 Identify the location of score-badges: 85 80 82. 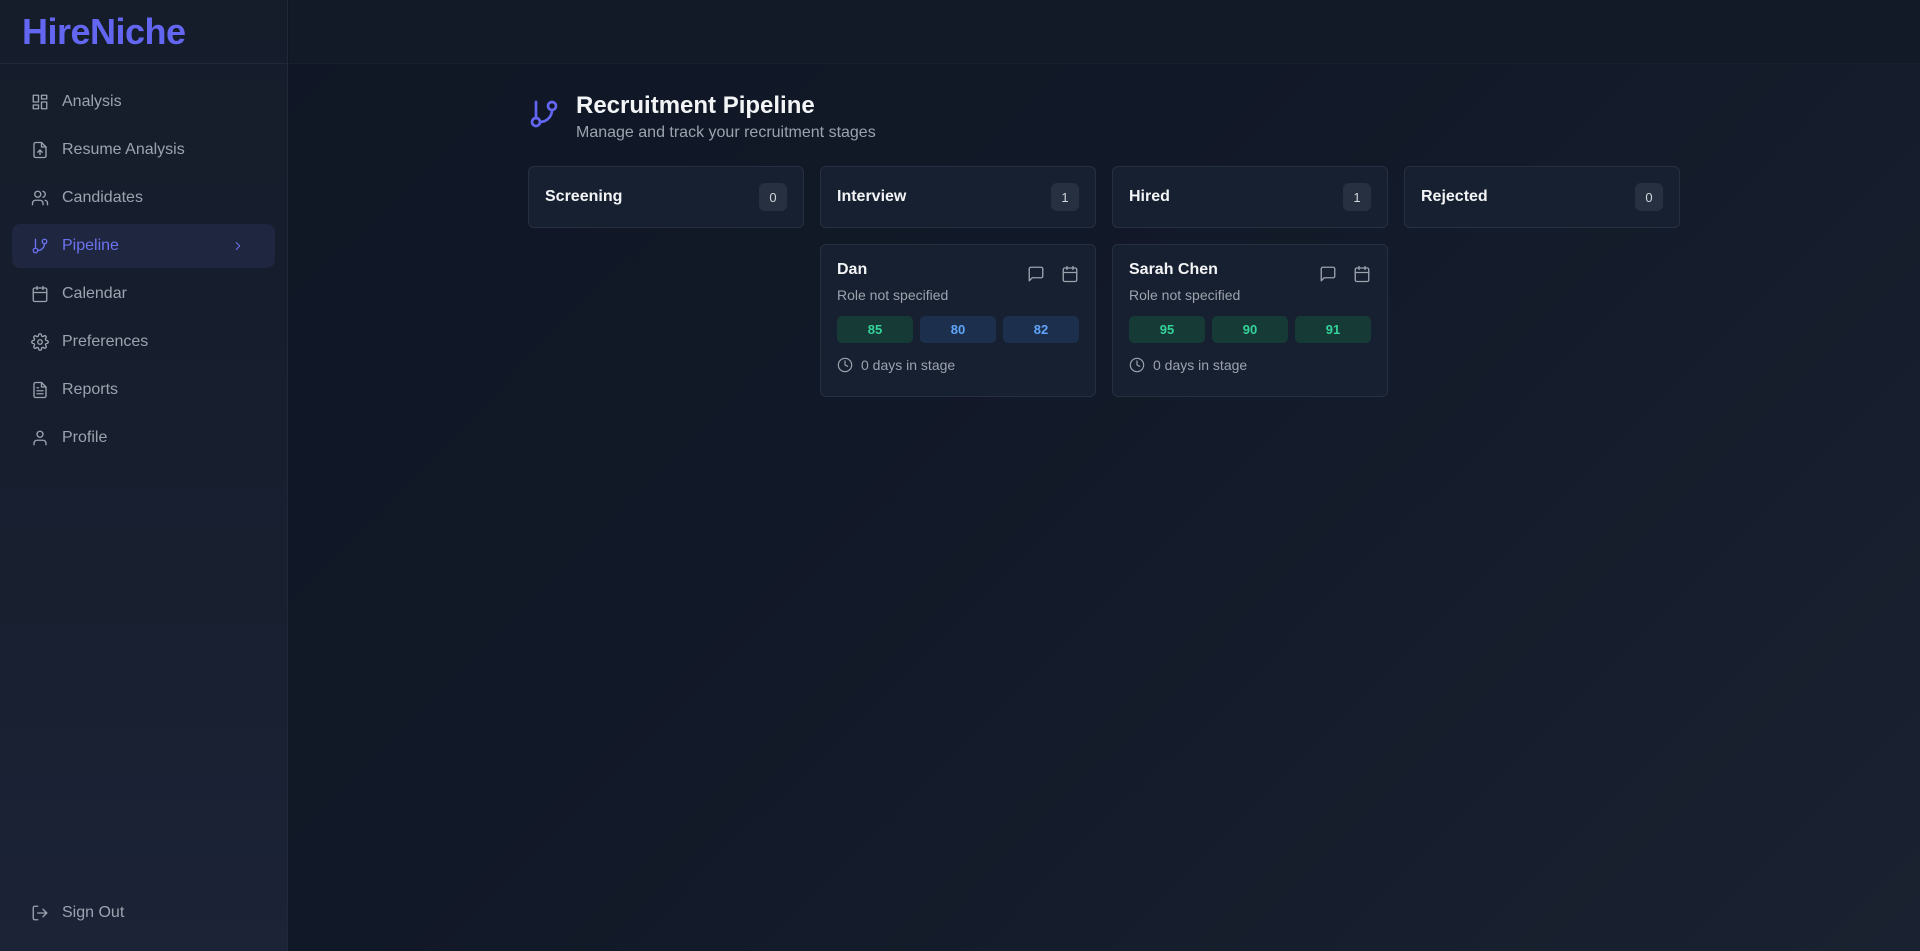
(958, 329).